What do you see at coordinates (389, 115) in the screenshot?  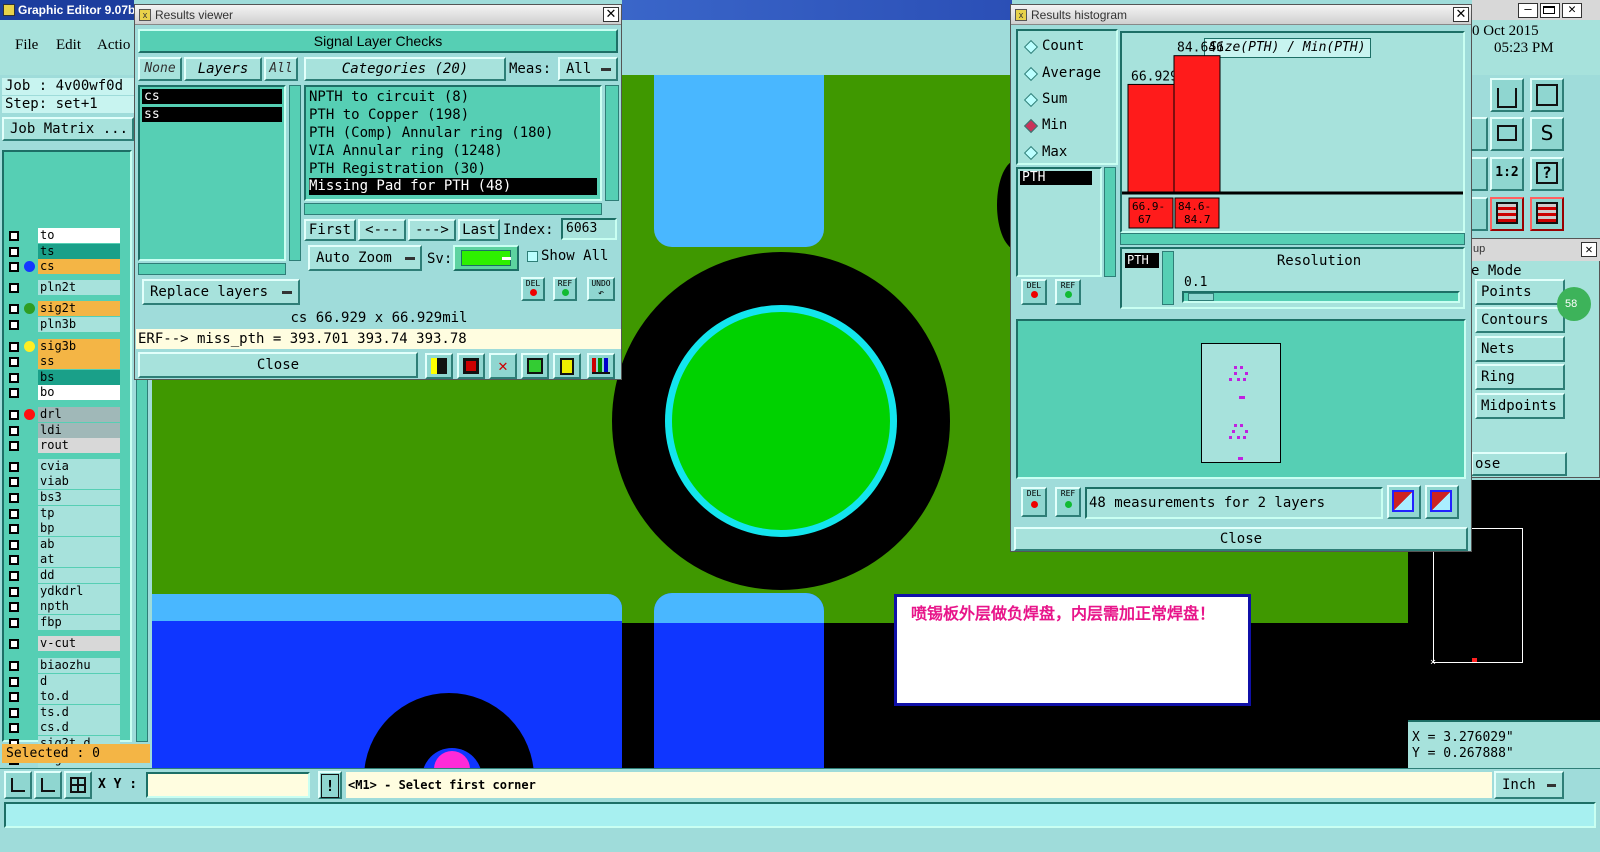 I see `category-item: PTH to Copper (198)` at bounding box center [389, 115].